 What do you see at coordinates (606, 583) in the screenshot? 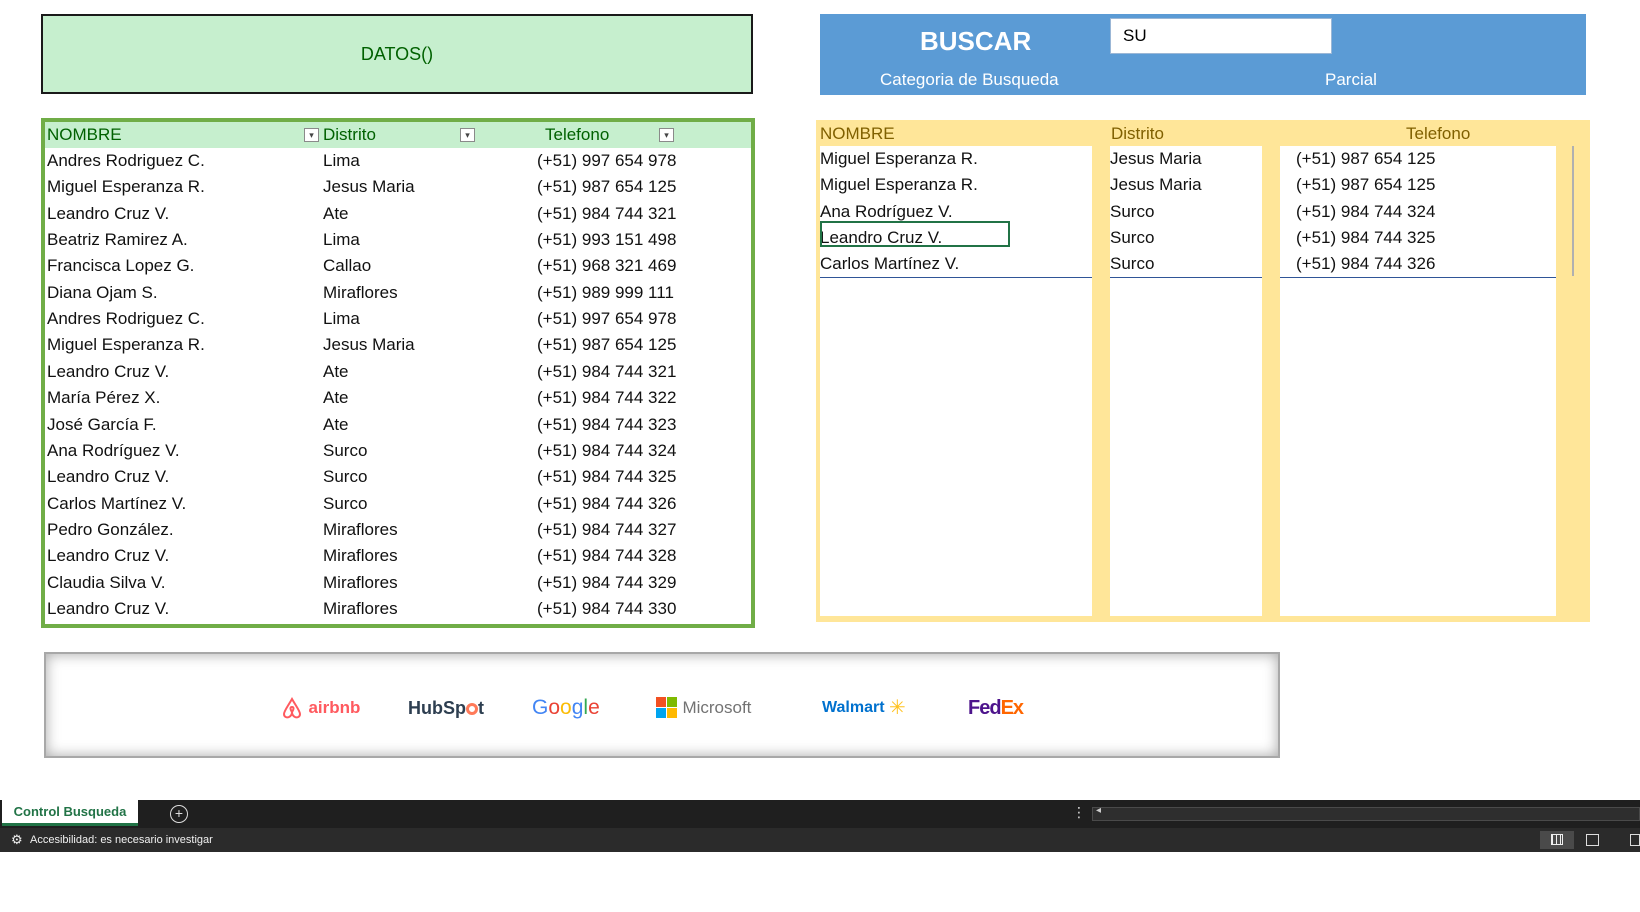
I see `cell-telefono: (+51) 984 744 329` at bounding box center [606, 583].